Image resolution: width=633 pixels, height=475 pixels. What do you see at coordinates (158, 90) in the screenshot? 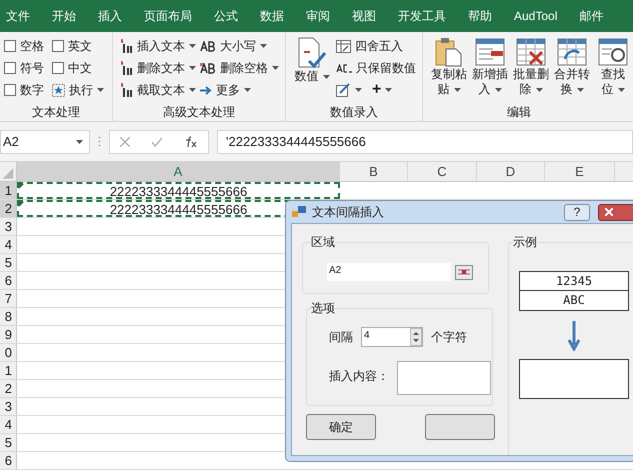
I see `ribbon-button: 截取文本` at bounding box center [158, 90].